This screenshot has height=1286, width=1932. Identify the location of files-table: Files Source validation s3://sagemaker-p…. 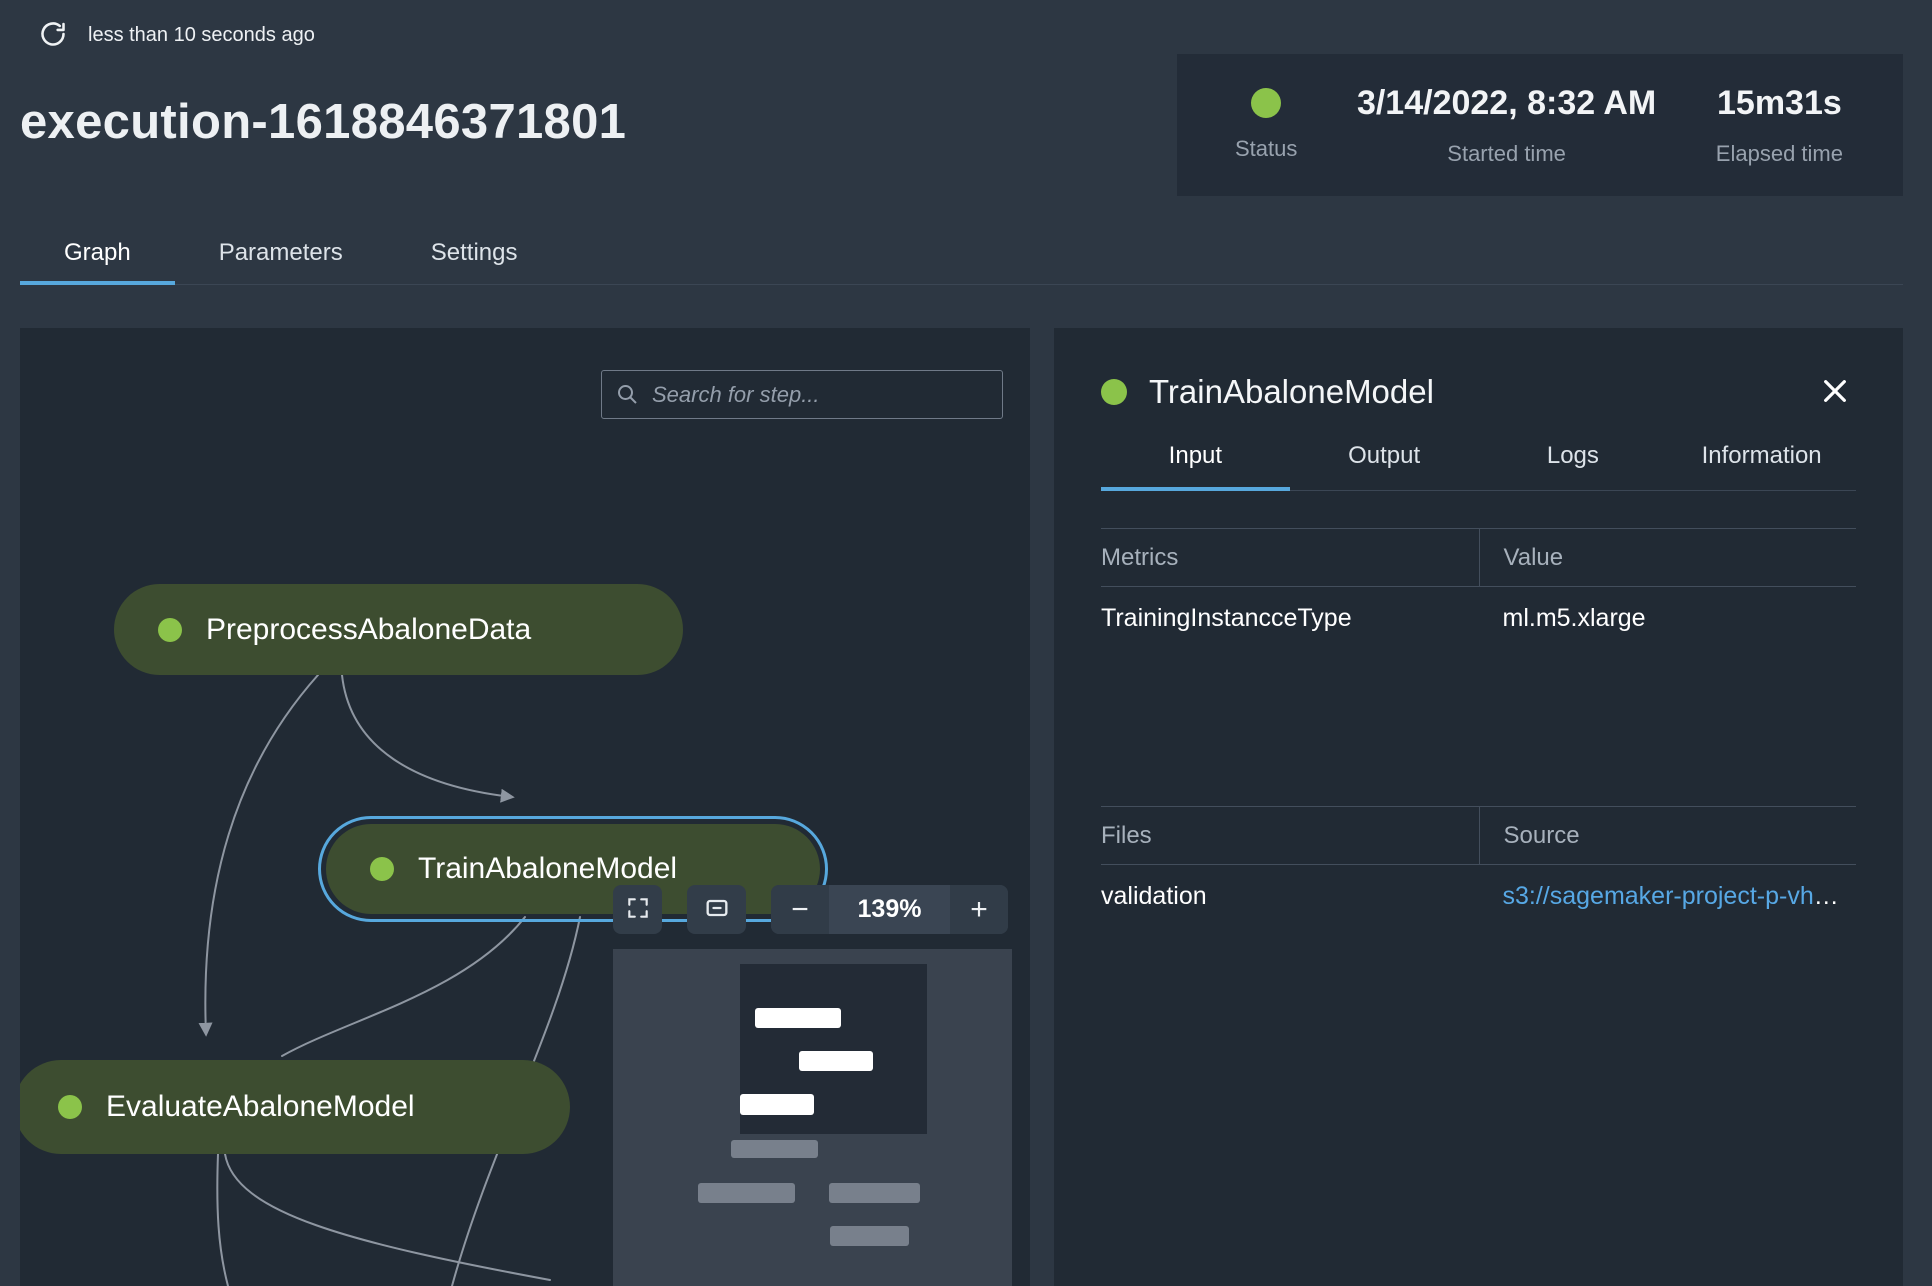
(1478, 866).